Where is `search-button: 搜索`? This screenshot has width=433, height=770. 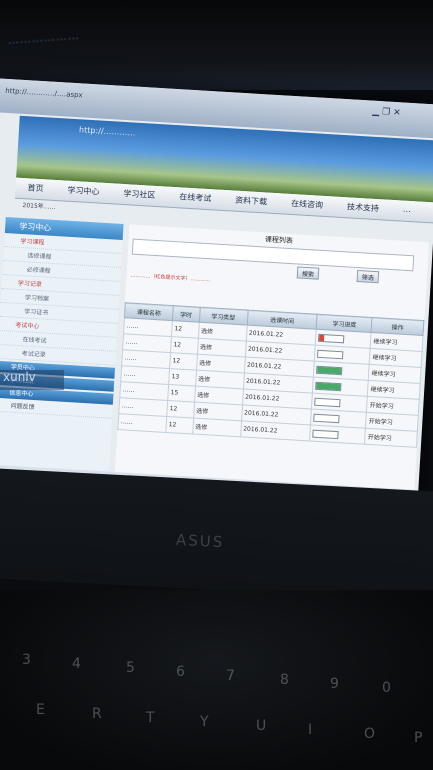 search-button: 搜索 is located at coordinates (308, 273).